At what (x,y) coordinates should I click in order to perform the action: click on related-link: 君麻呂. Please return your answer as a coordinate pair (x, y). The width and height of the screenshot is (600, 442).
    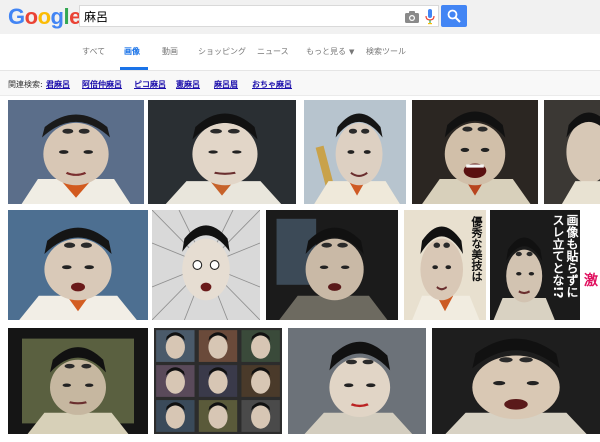
    Looking at the image, I should click on (58, 84).